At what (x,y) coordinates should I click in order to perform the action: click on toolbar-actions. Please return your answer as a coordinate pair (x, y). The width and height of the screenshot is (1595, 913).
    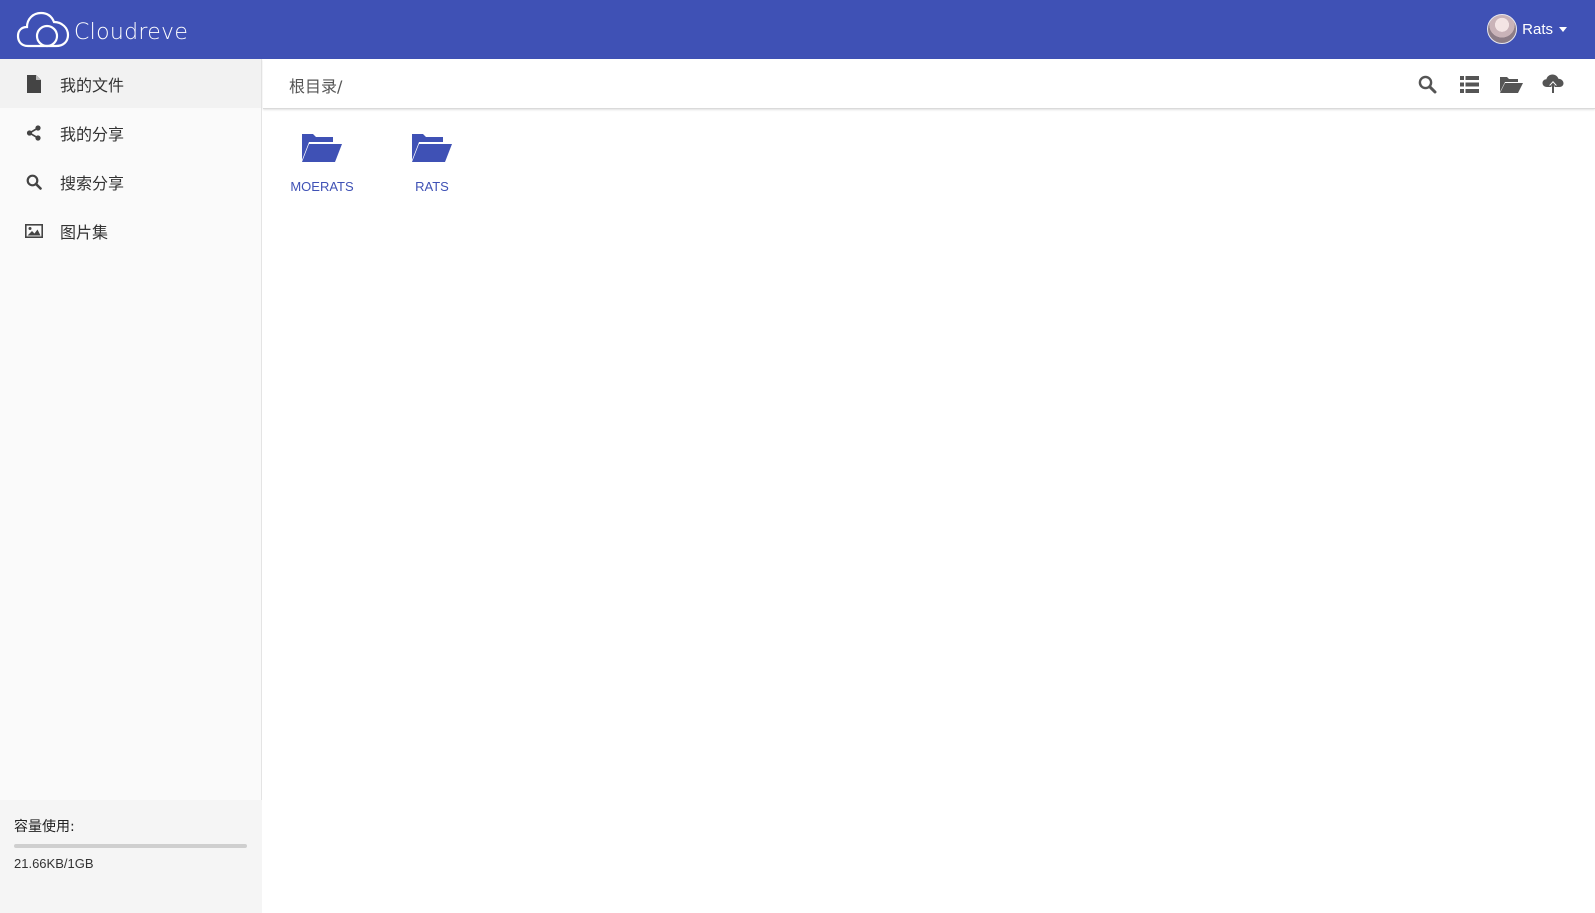
    Looking at the image, I should click on (1481, 84).